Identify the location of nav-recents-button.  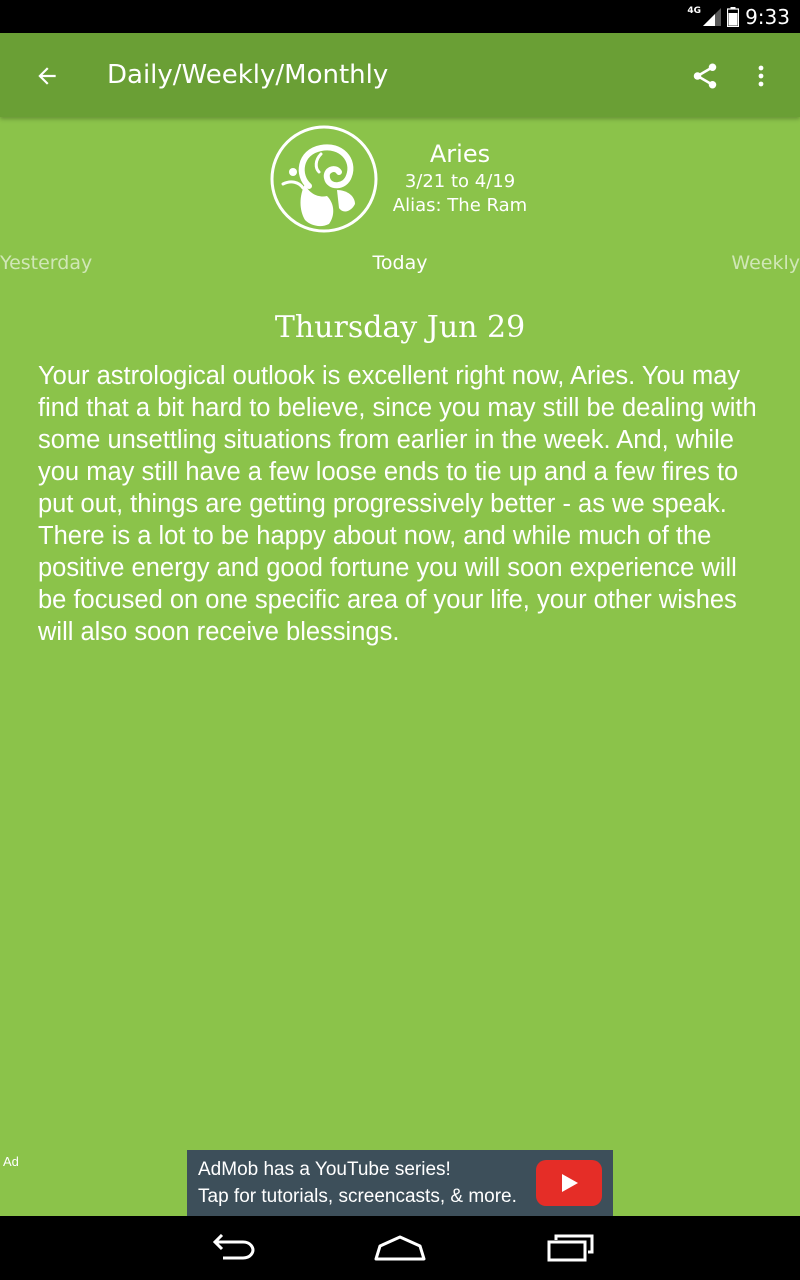
(570, 1248).